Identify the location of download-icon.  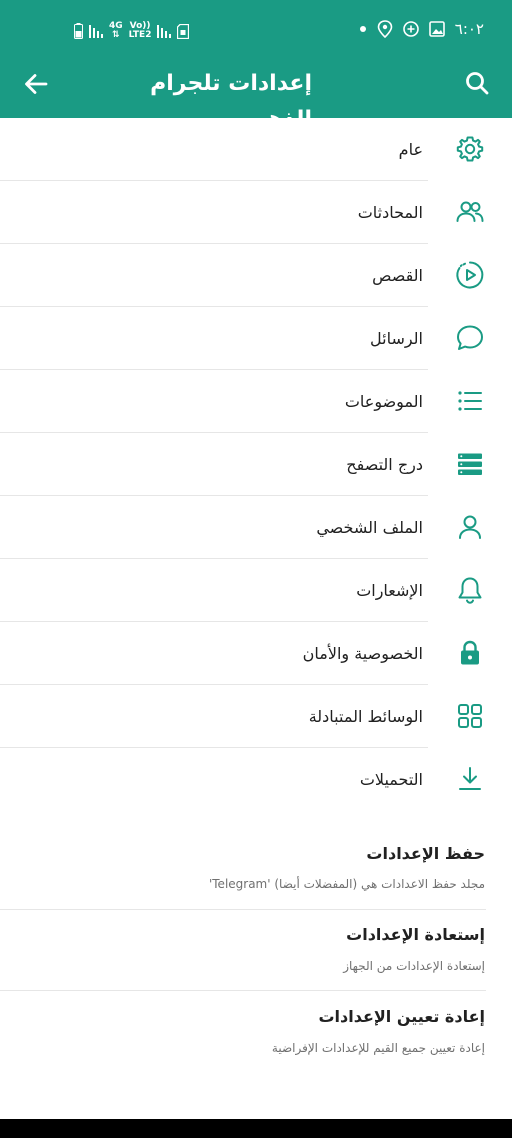
(470, 778).